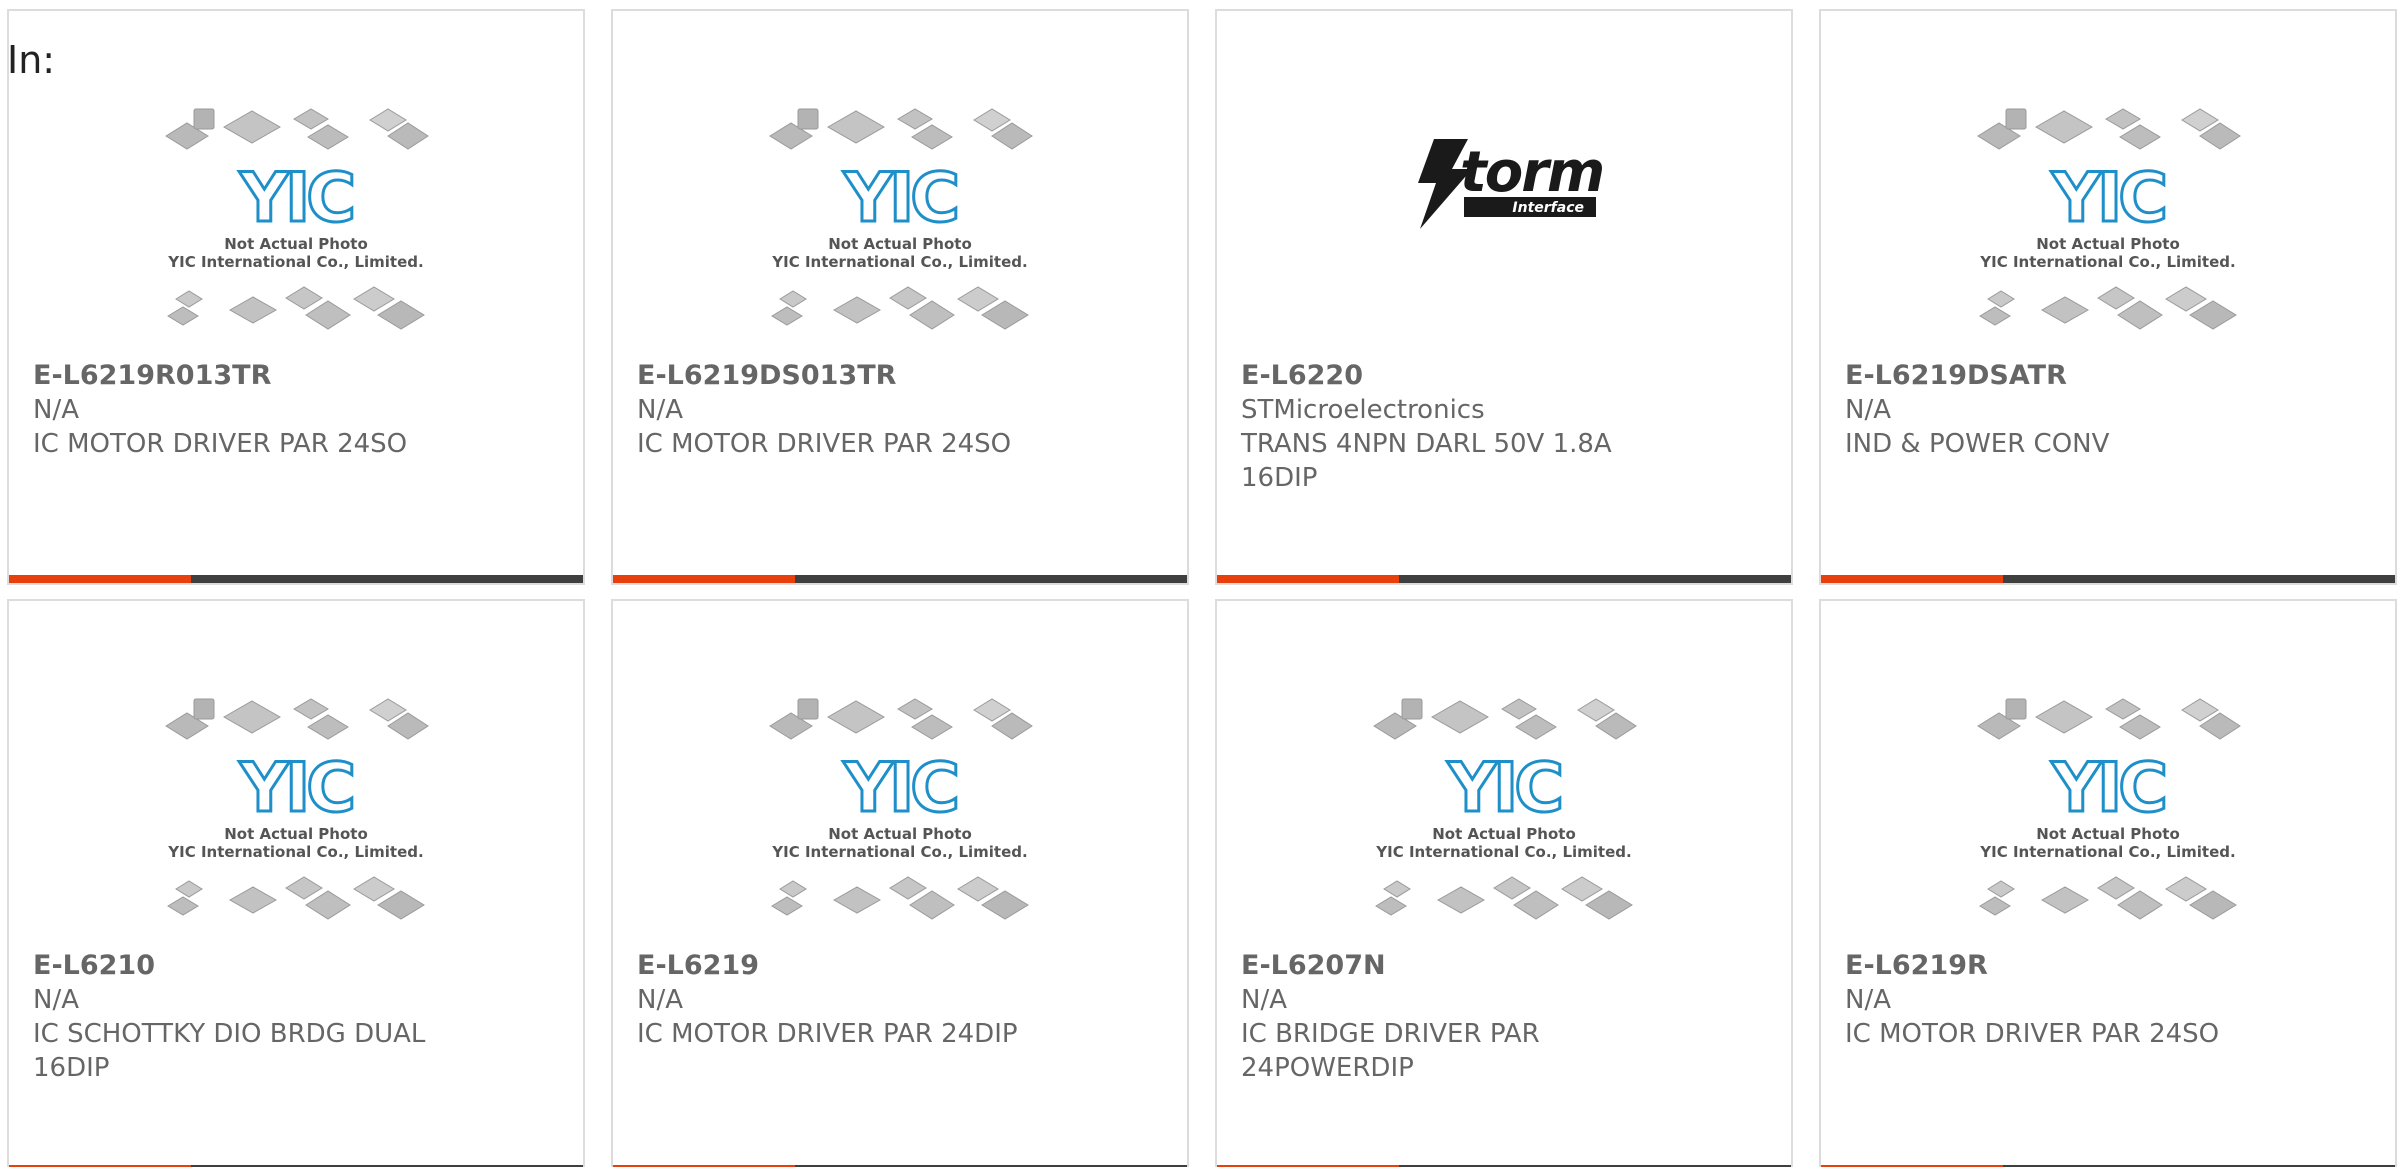 The width and height of the screenshot is (2400, 1167). What do you see at coordinates (2065, 966) in the screenshot?
I see `part-number-link: E-L6219R` at bounding box center [2065, 966].